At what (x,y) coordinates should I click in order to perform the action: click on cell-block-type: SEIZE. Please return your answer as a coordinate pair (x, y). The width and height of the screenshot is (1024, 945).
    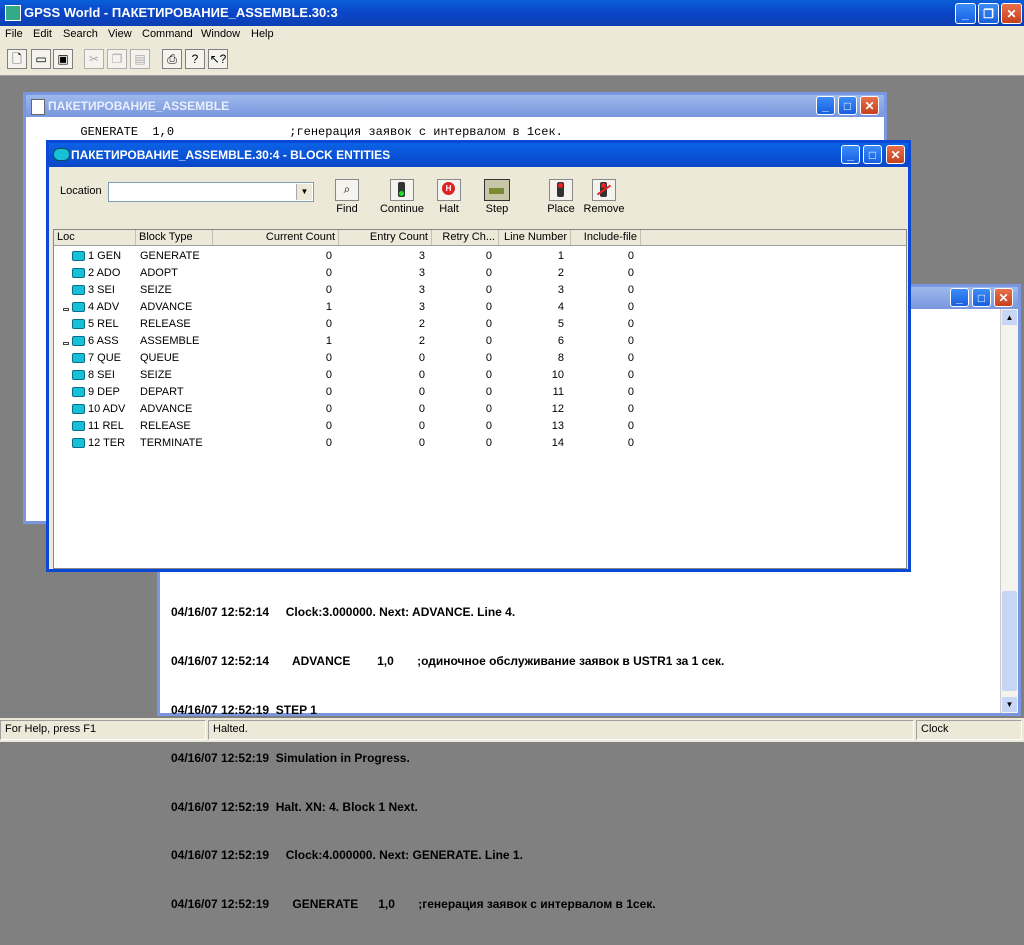
    Looking at the image, I should click on (156, 290).